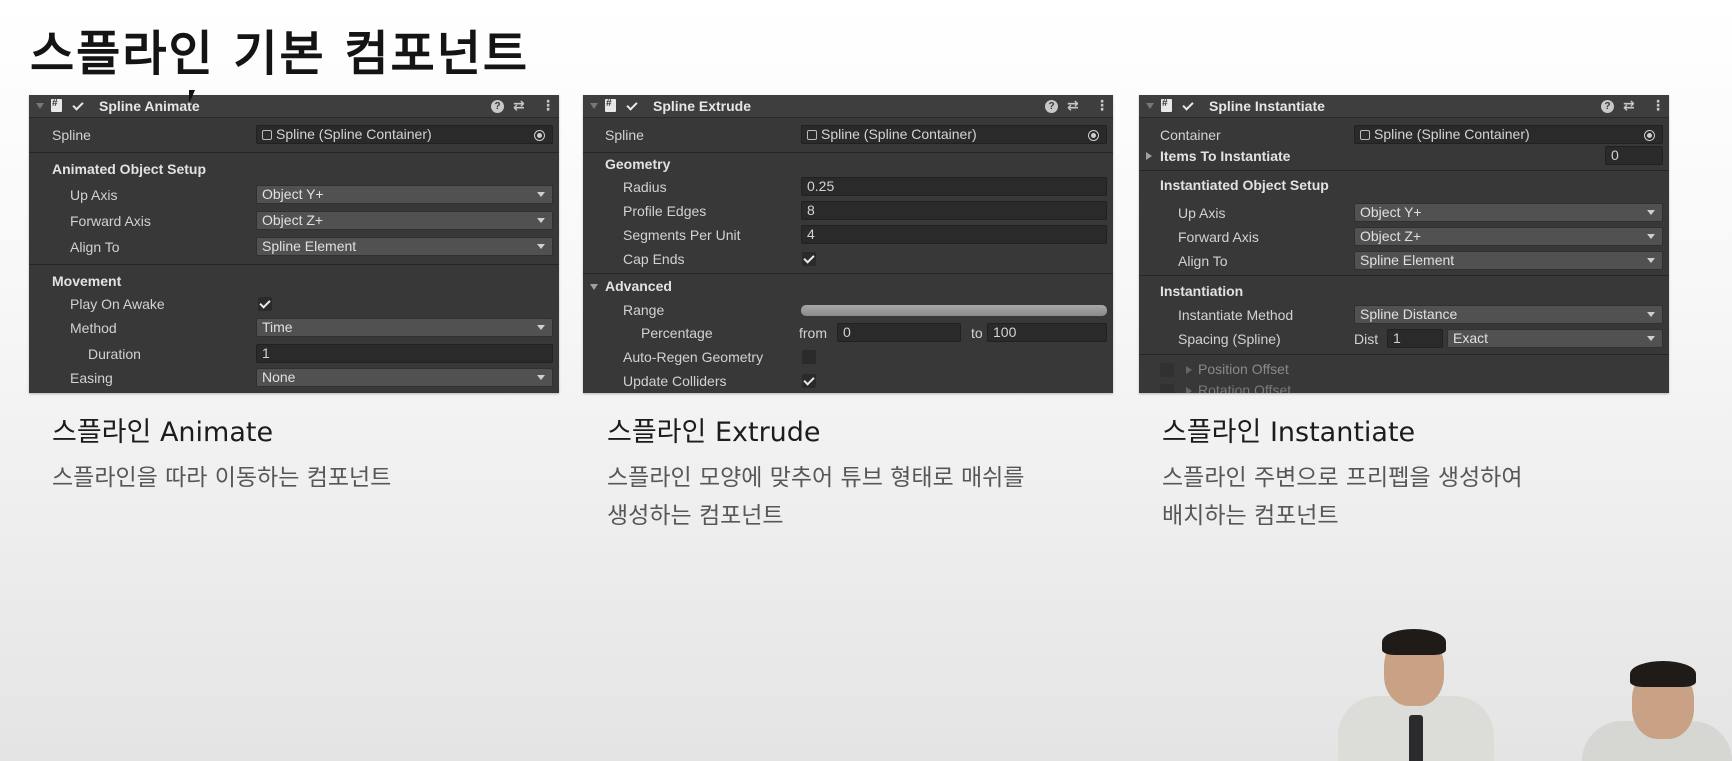  I want to click on align-to-label: Align To, so click(95, 247).